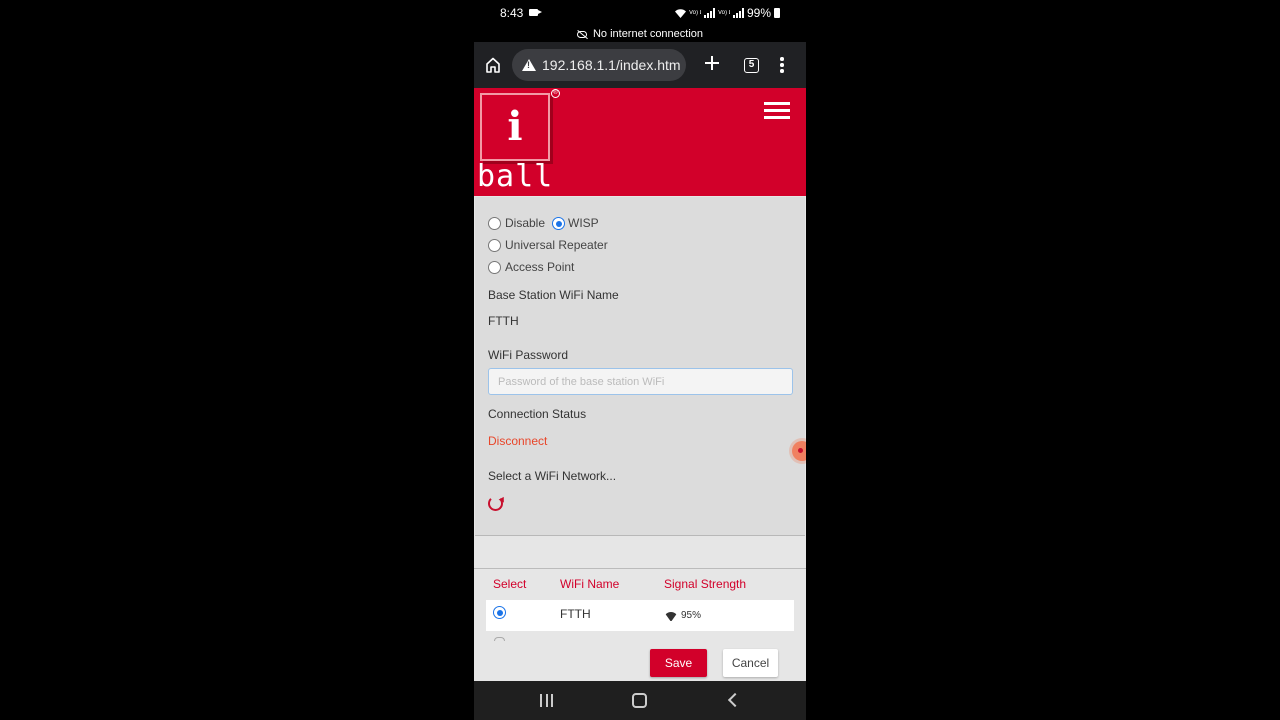  I want to click on table-row: FTTH 95%, so click(640, 615).